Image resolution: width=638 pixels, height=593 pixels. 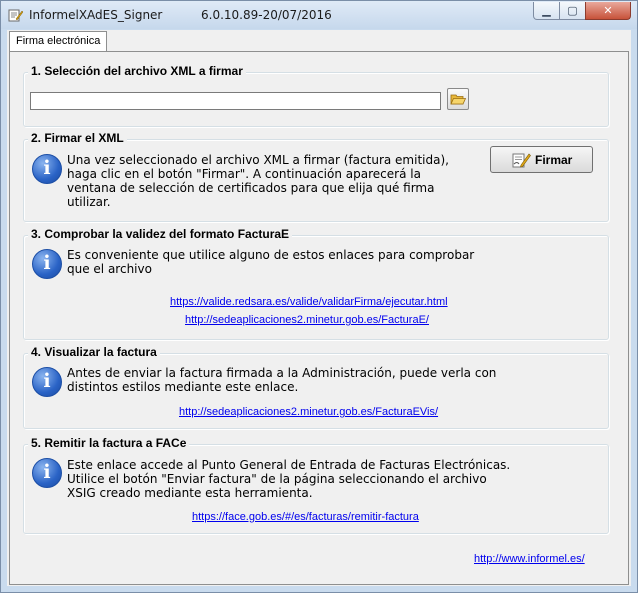 I want to click on firmar-button-label: Firmar, so click(x=554, y=160).